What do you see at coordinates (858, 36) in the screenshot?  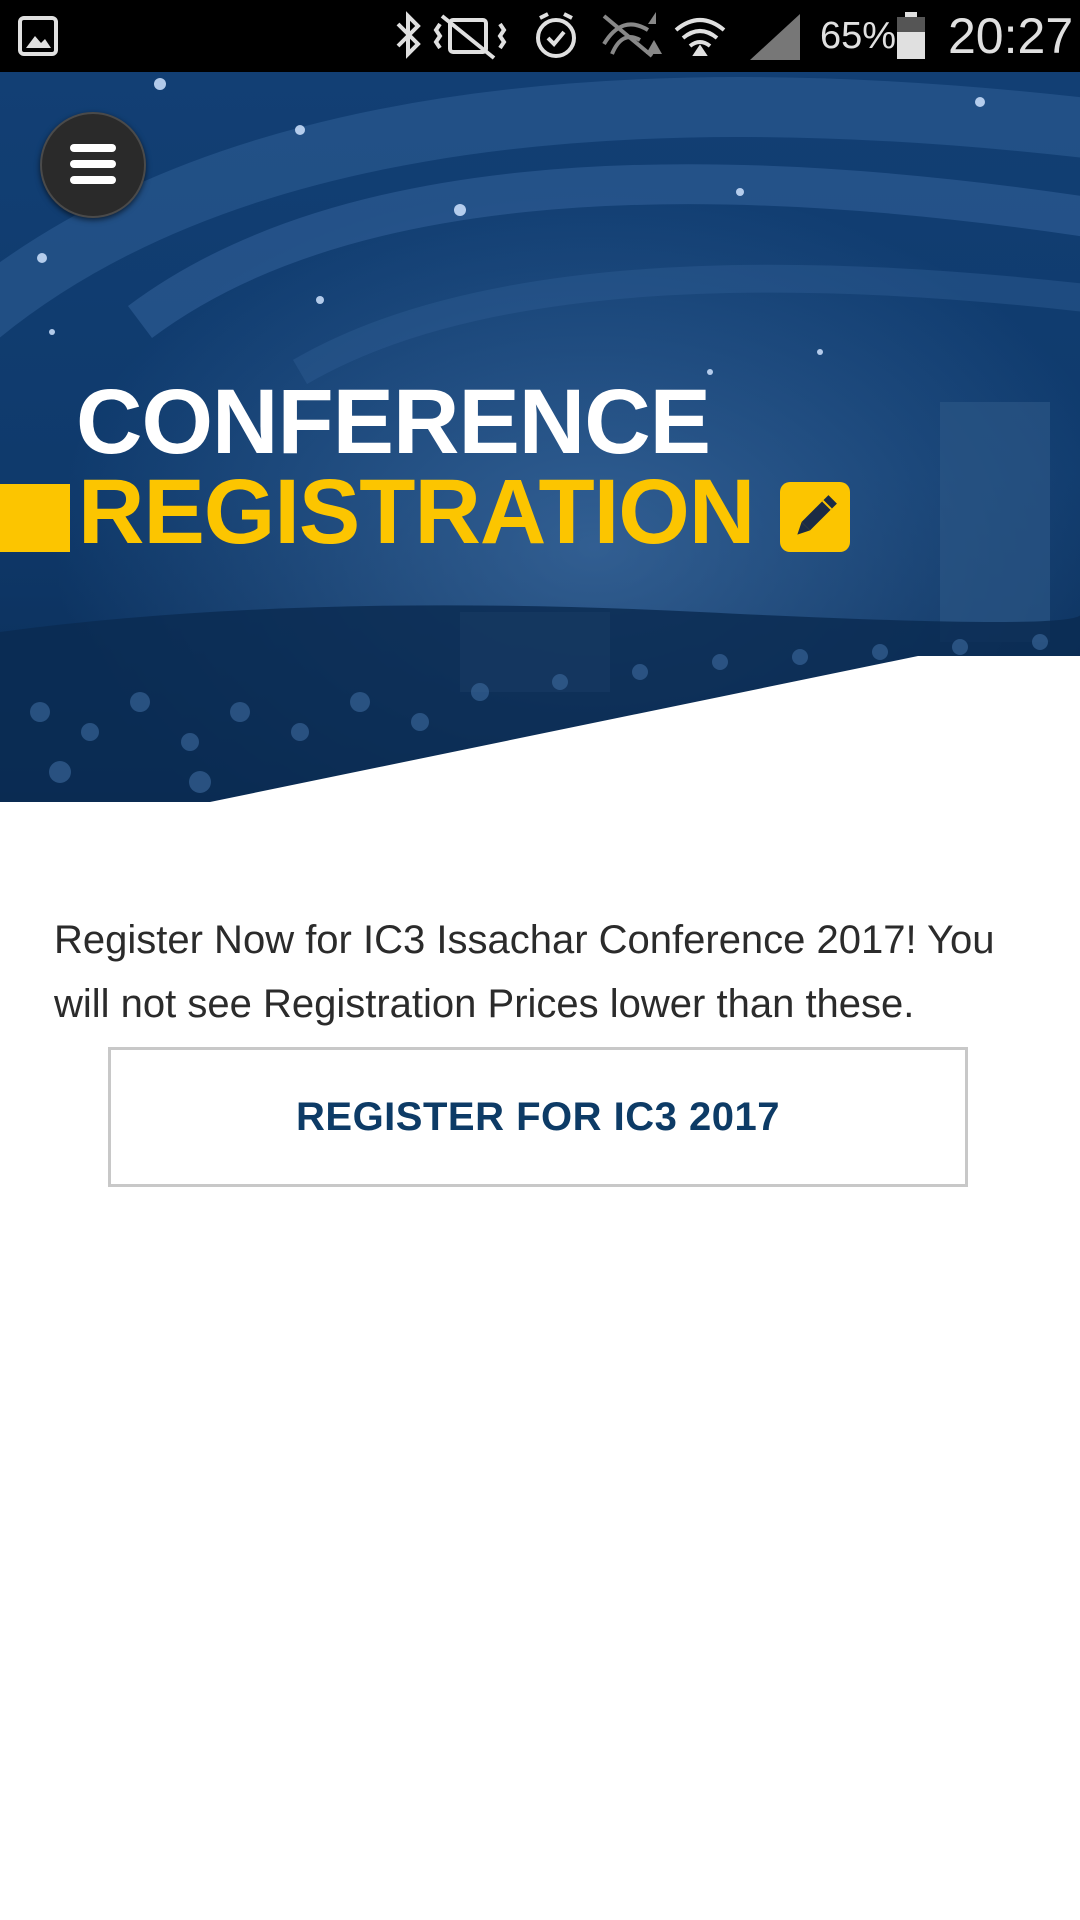 I see `battery-percent: 65%` at bounding box center [858, 36].